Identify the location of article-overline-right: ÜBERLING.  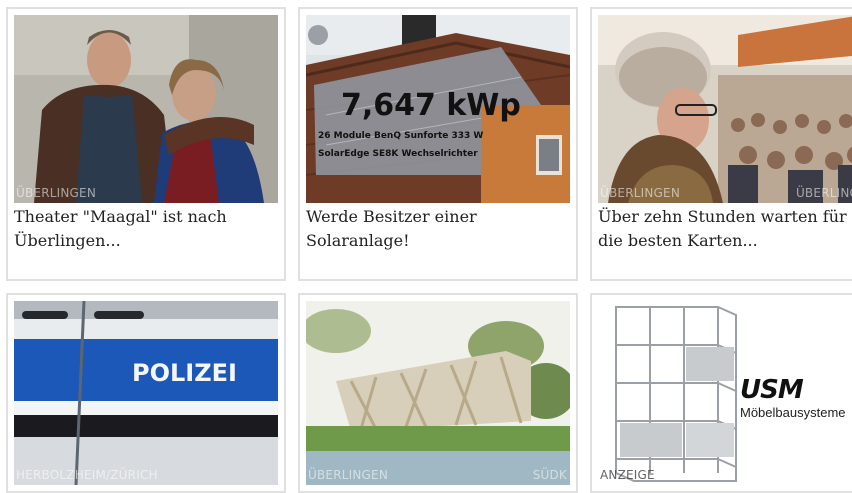
(823, 193).